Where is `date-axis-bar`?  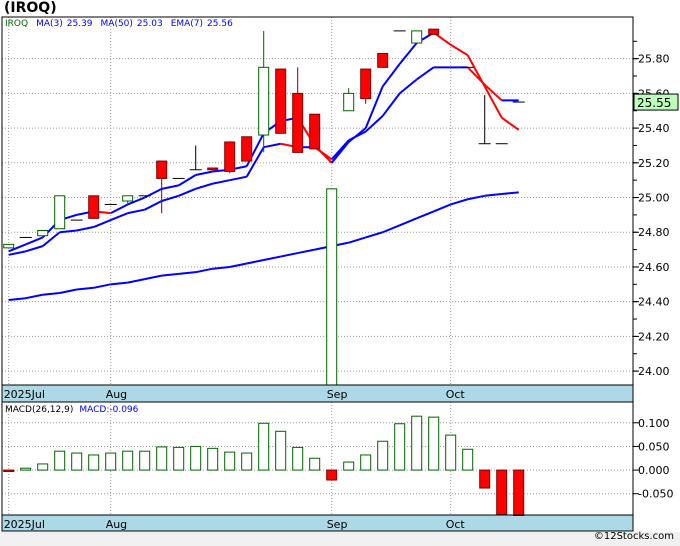 date-axis-bar is located at coordinates (317, 523).